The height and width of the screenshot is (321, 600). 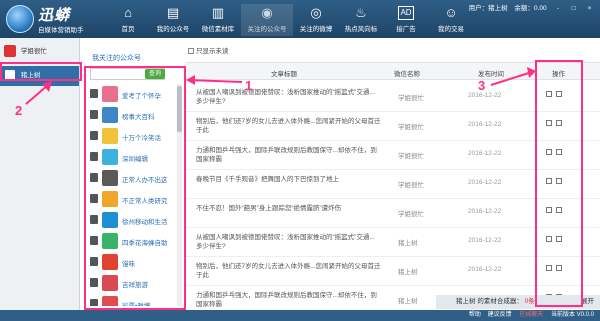 I want to click on app-logo: 迅蟒 自媒体营销助手, so click(x=53, y=19).